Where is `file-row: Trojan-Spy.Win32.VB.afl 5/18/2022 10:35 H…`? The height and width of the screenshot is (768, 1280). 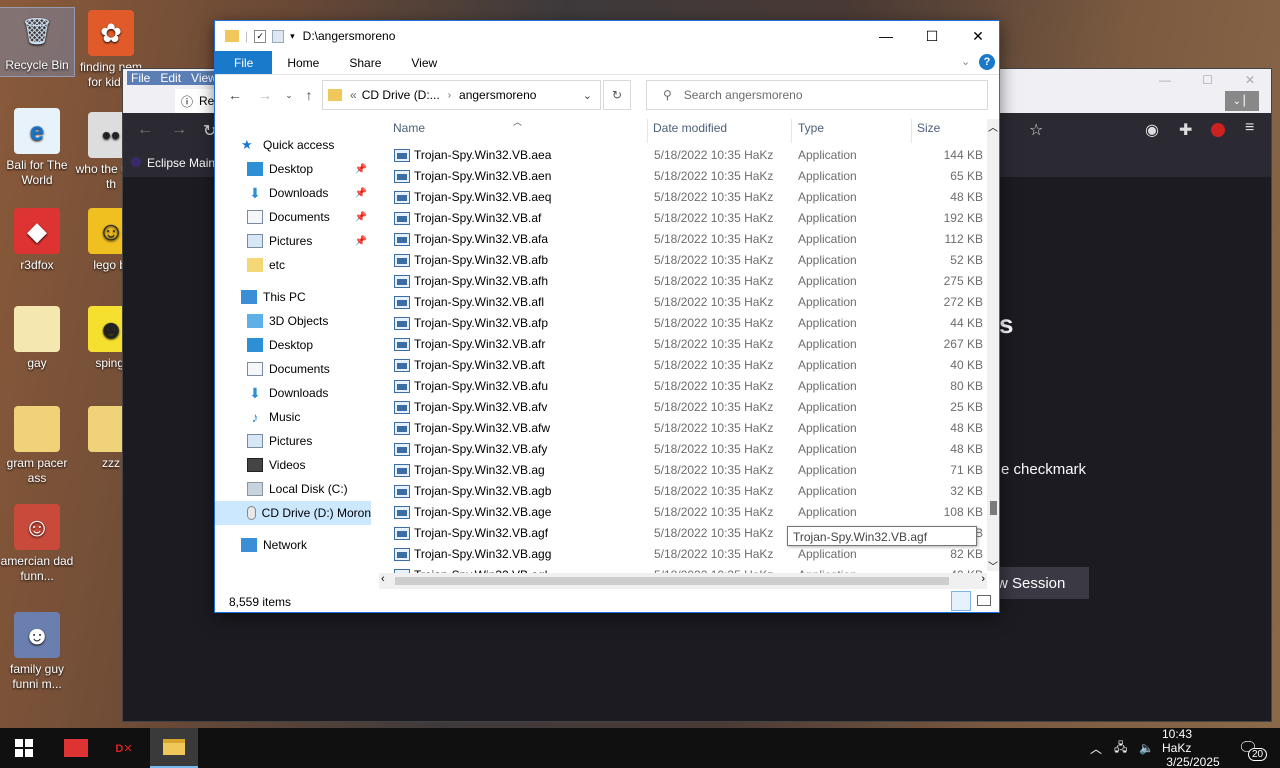
file-row: Trojan-Spy.Win32.VB.afl 5/18/2022 10:35 H… is located at coordinates (685, 302).